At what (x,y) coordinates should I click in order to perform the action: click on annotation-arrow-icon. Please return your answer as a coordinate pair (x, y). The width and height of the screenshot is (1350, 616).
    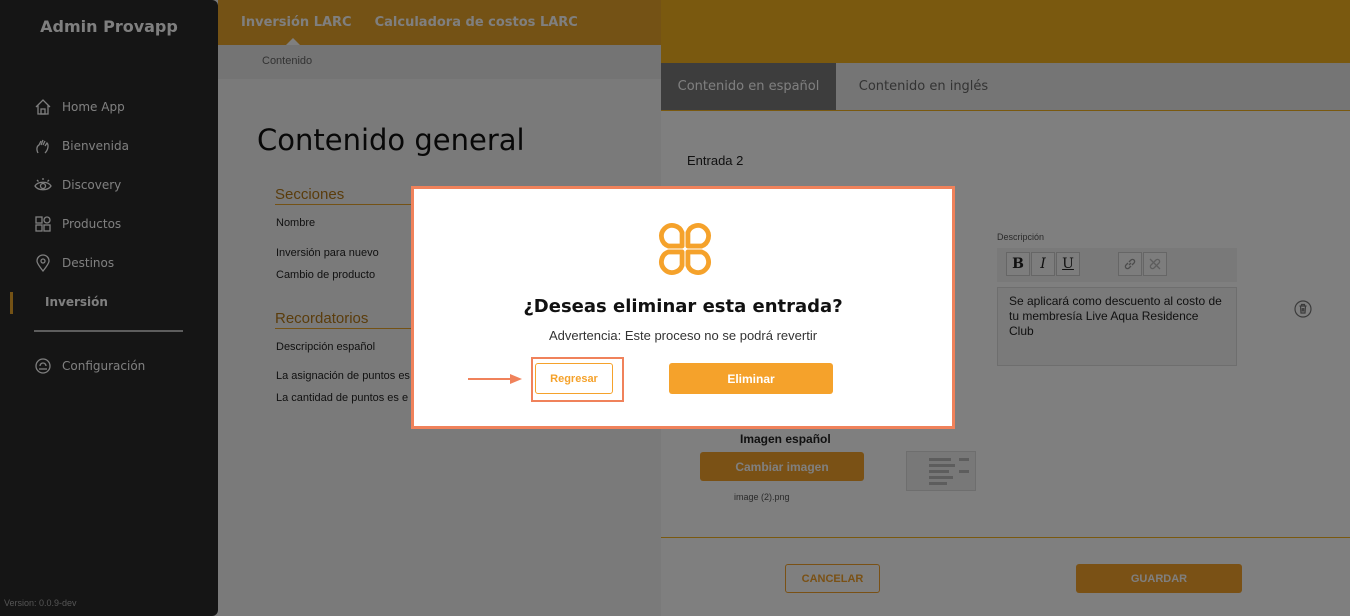
    Looking at the image, I should click on (495, 379).